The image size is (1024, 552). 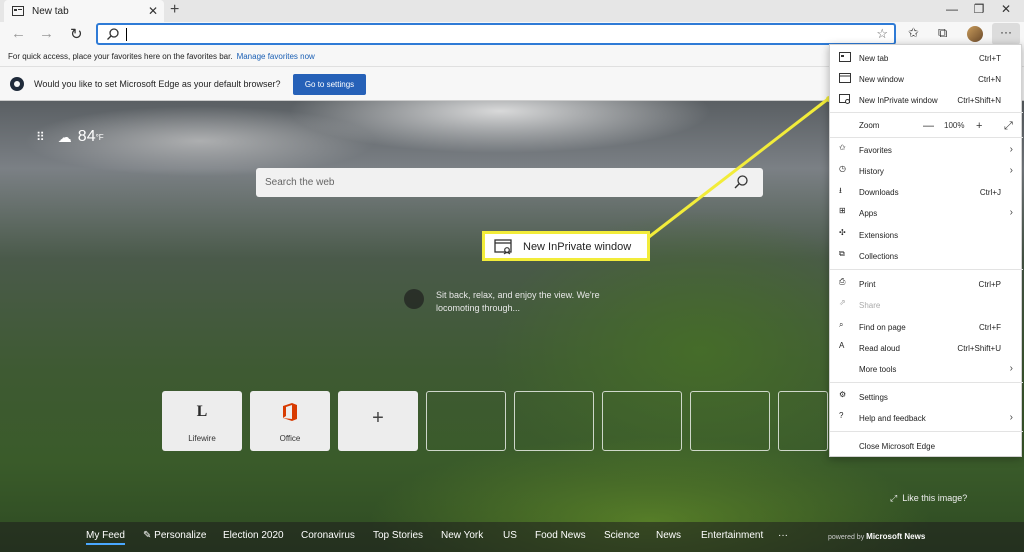 I want to click on quick-link-label: Office, so click(x=290, y=438).